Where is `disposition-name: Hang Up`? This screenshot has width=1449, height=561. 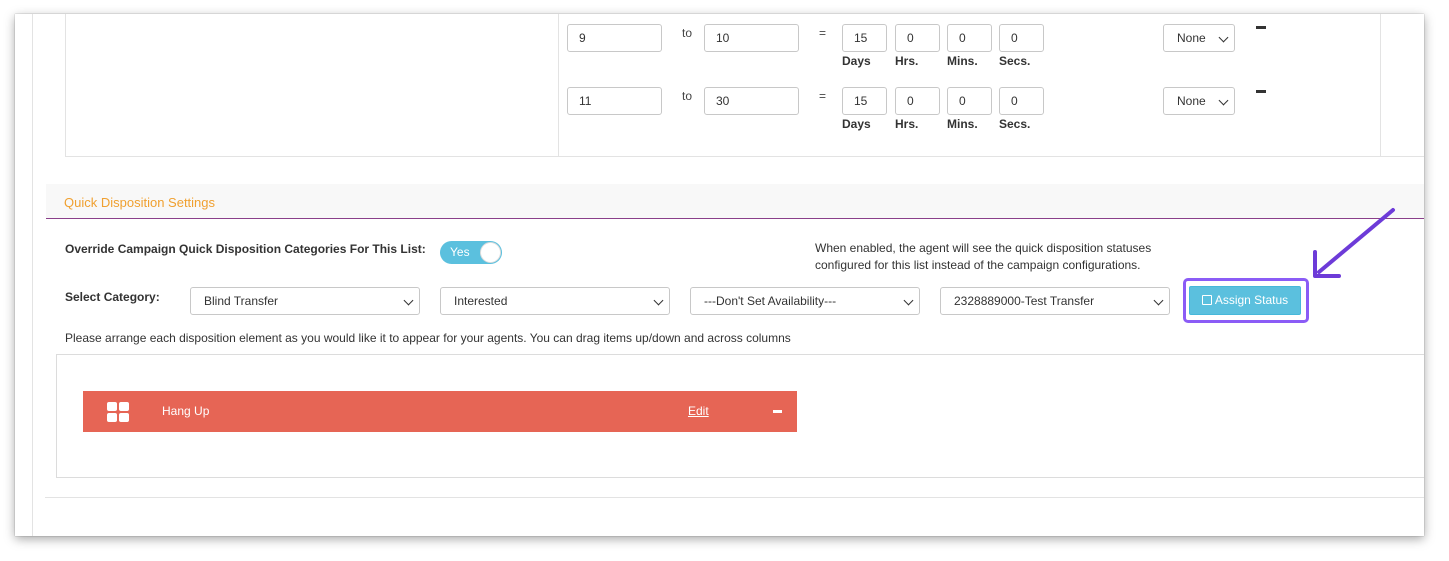 disposition-name: Hang Up is located at coordinates (186, 411).